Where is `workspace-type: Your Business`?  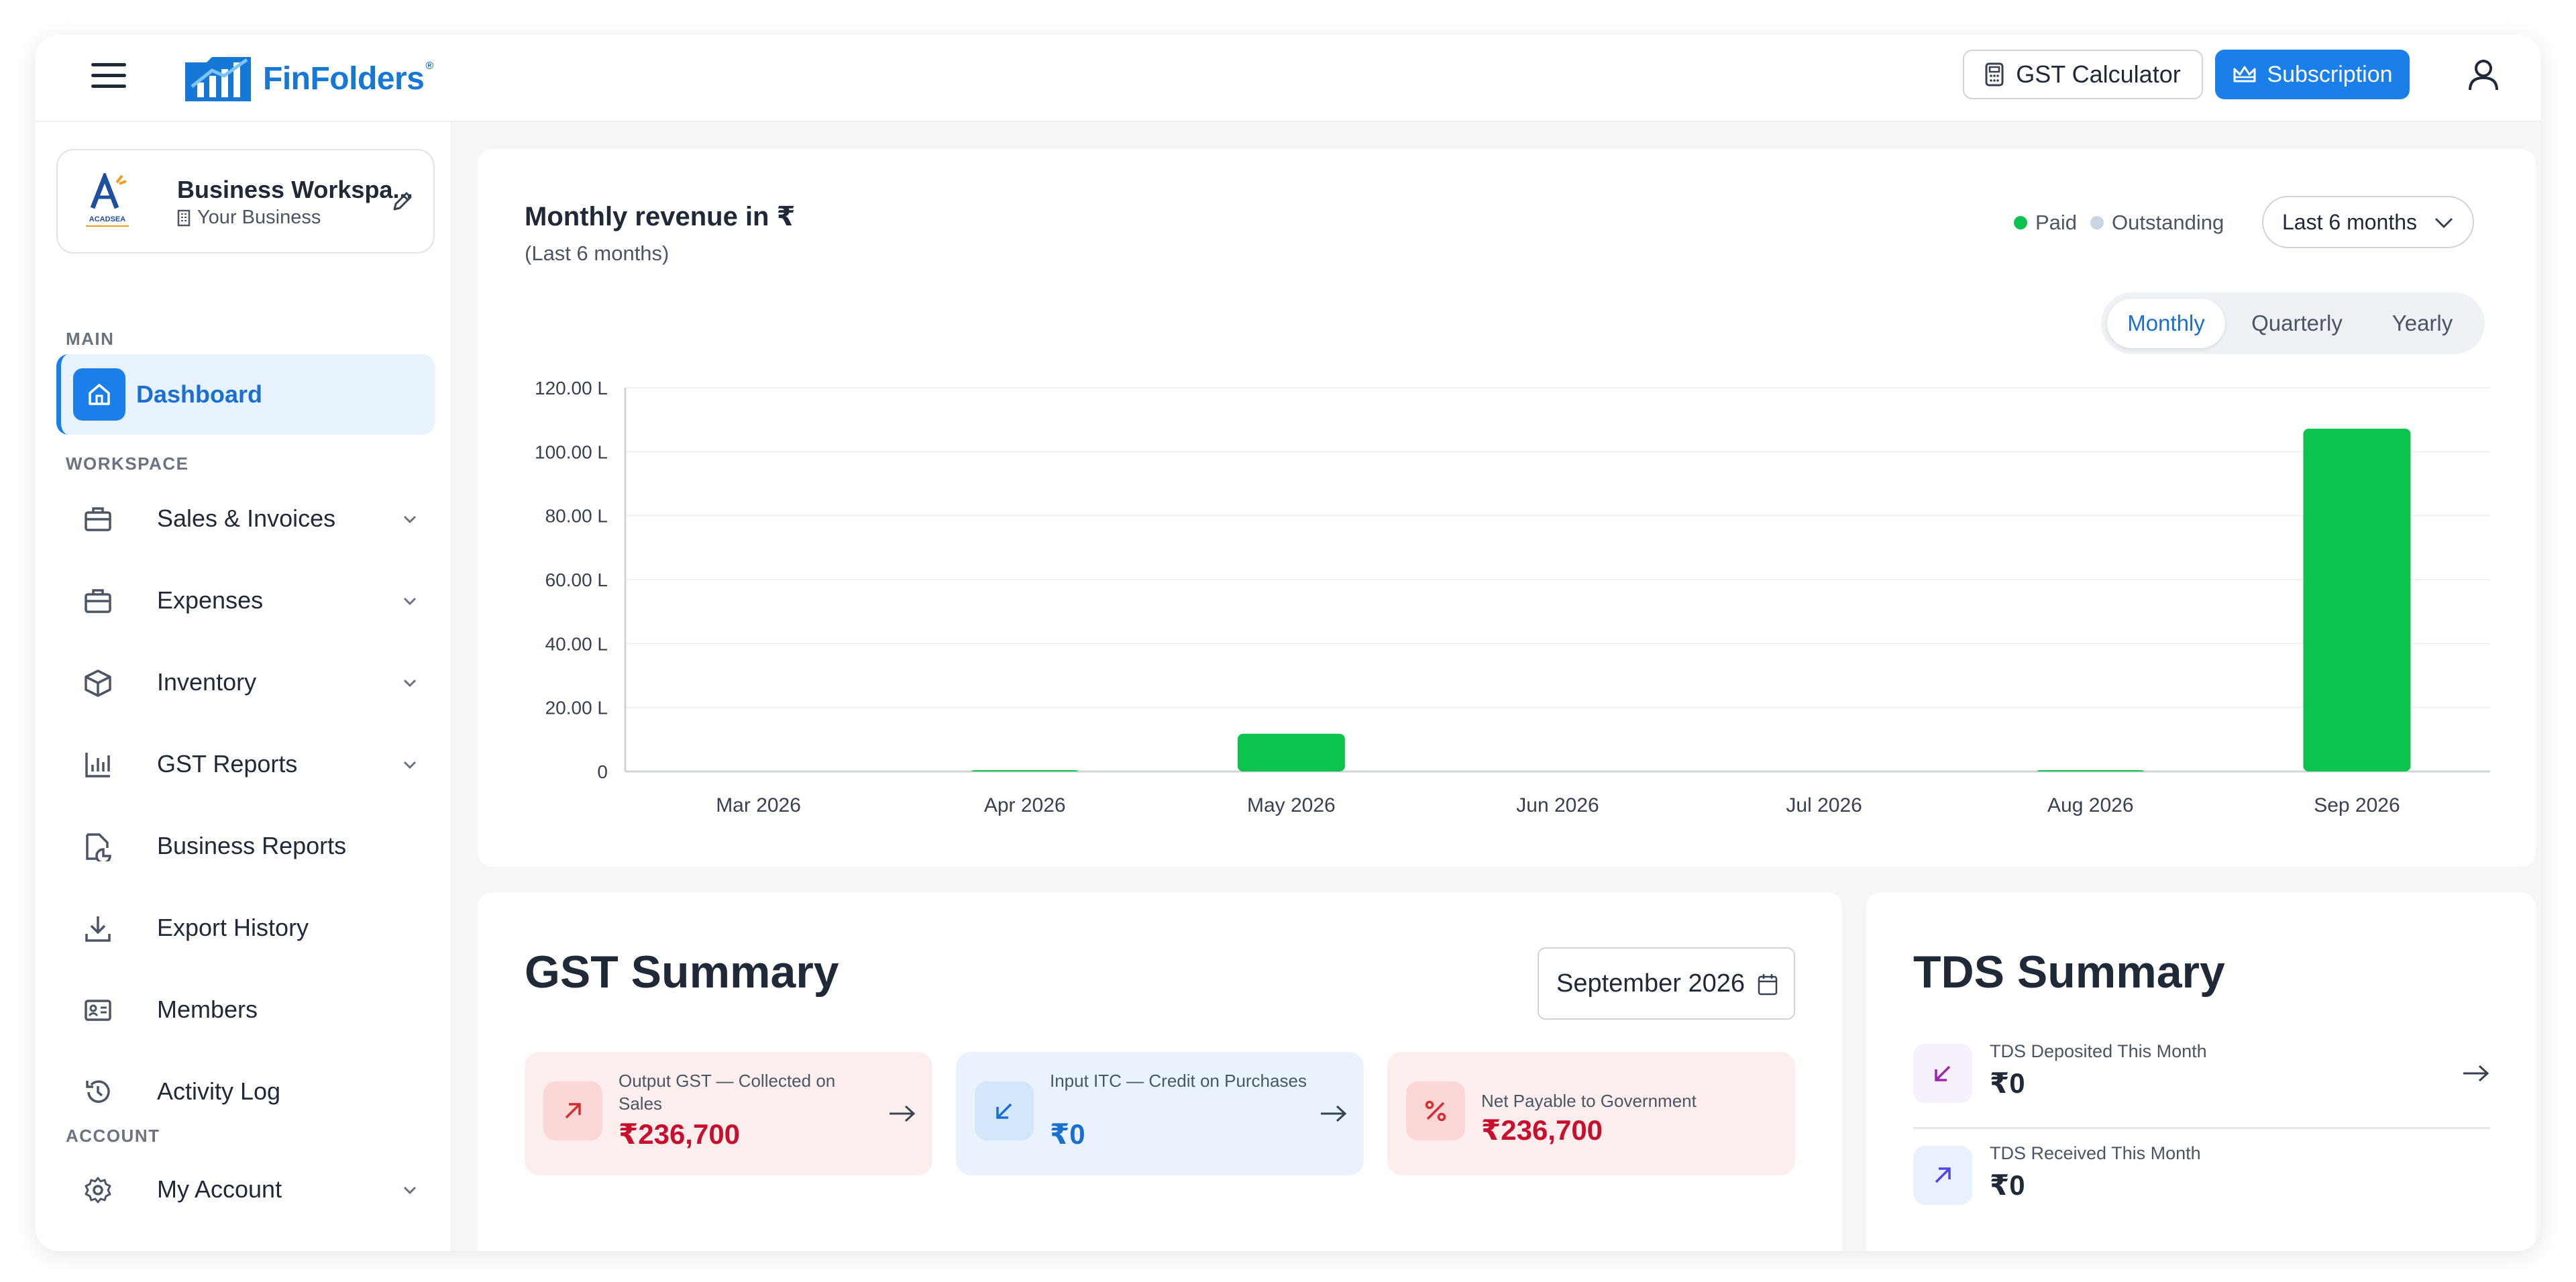 workspace-type: Your Business is located at coordinates (249, 218).